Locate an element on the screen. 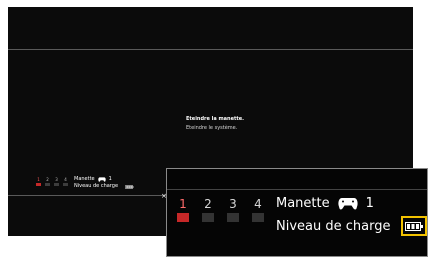  controller-text-small: Manette 1 Niveau de charge is located at coordinates (104, 183).